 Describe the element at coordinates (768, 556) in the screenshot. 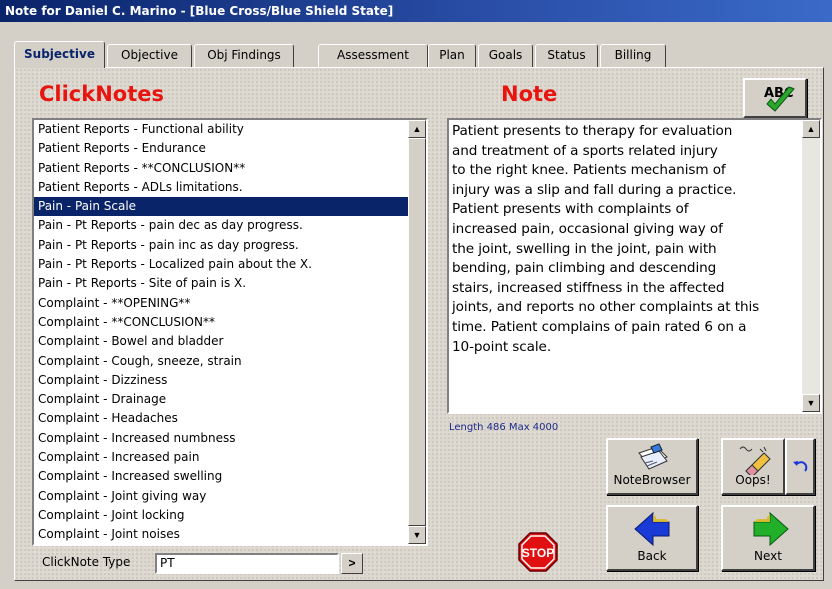

I see `next-label: Next` at that location.